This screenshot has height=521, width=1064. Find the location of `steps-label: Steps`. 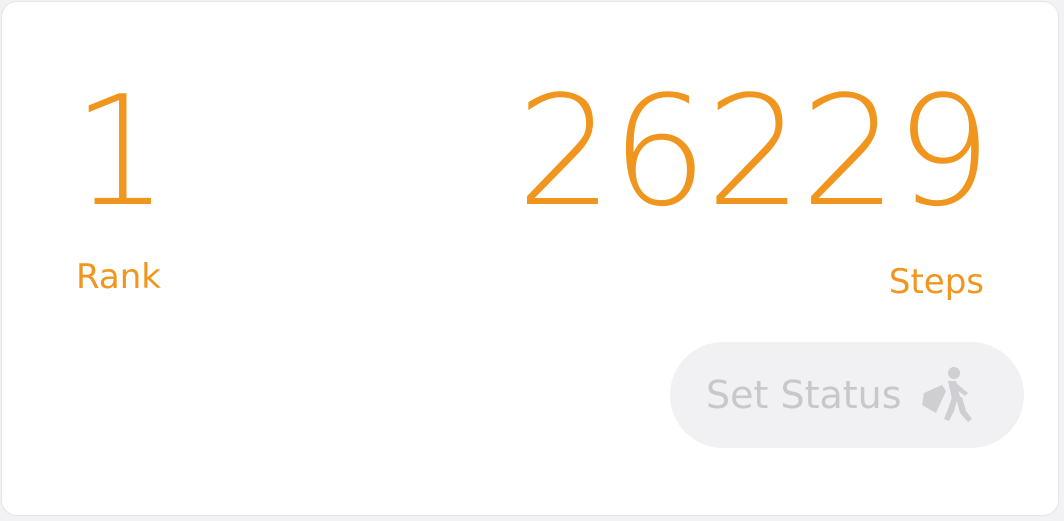

steps-label: Steps is located at coordinates (936, 282).